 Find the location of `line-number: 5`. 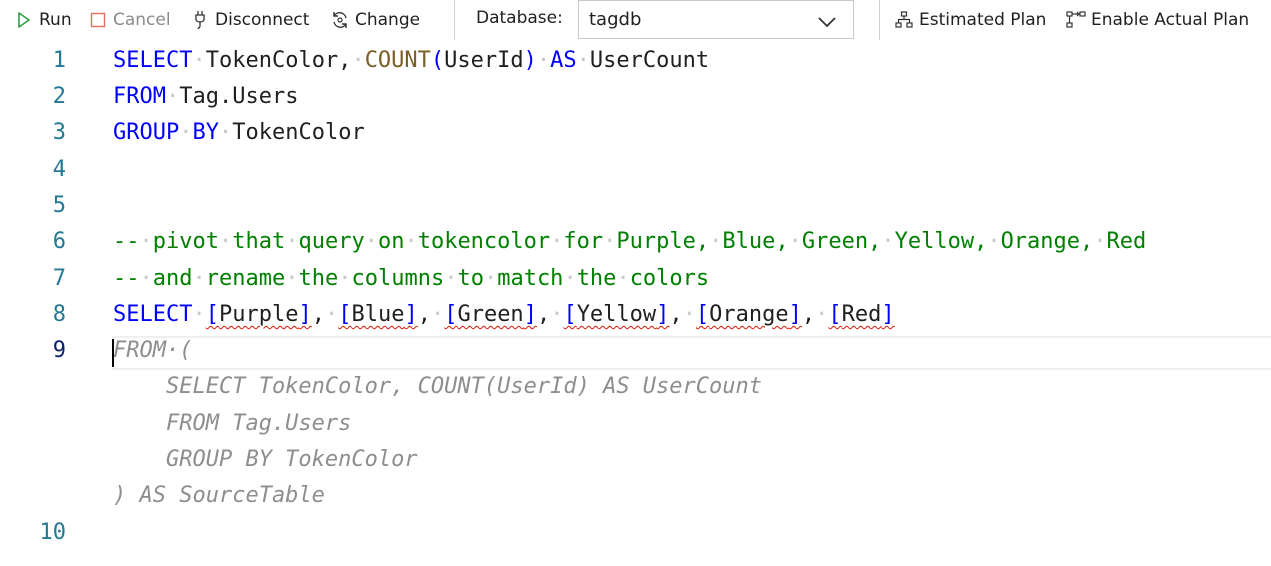

line-number: 5 is located at coordinates (59, 205).